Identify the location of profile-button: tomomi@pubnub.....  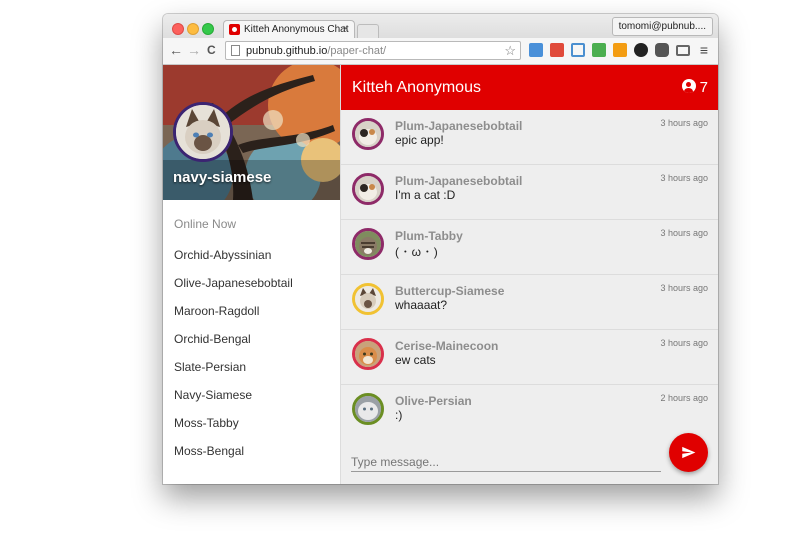
(662, 26).